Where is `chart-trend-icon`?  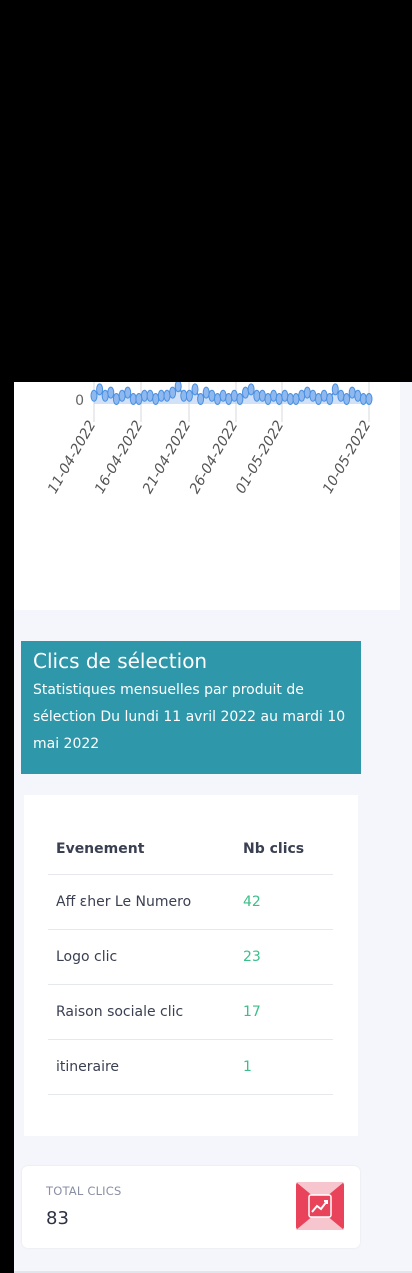 chart-trend-icon is located at coordinates (320, 1206).